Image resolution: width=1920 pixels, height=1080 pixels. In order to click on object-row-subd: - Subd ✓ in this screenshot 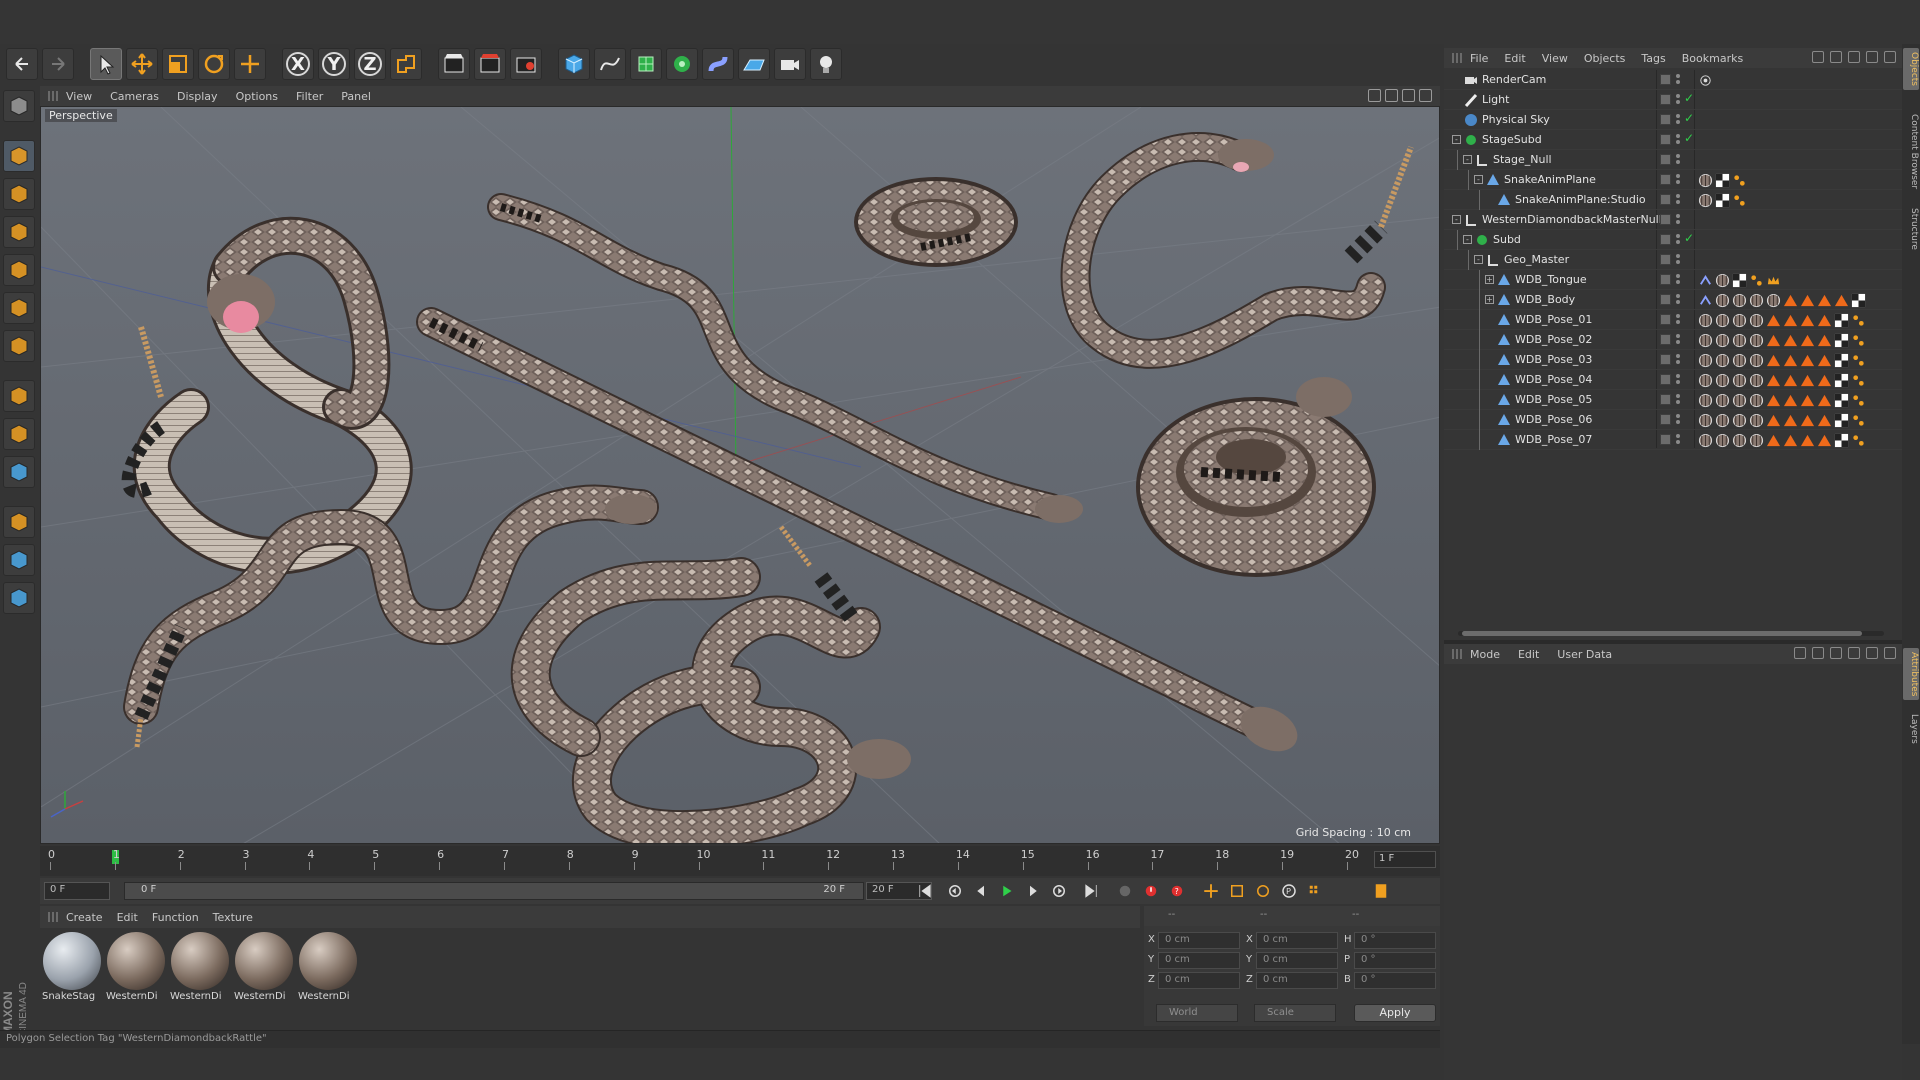, I will do `click(1673, 240)`.